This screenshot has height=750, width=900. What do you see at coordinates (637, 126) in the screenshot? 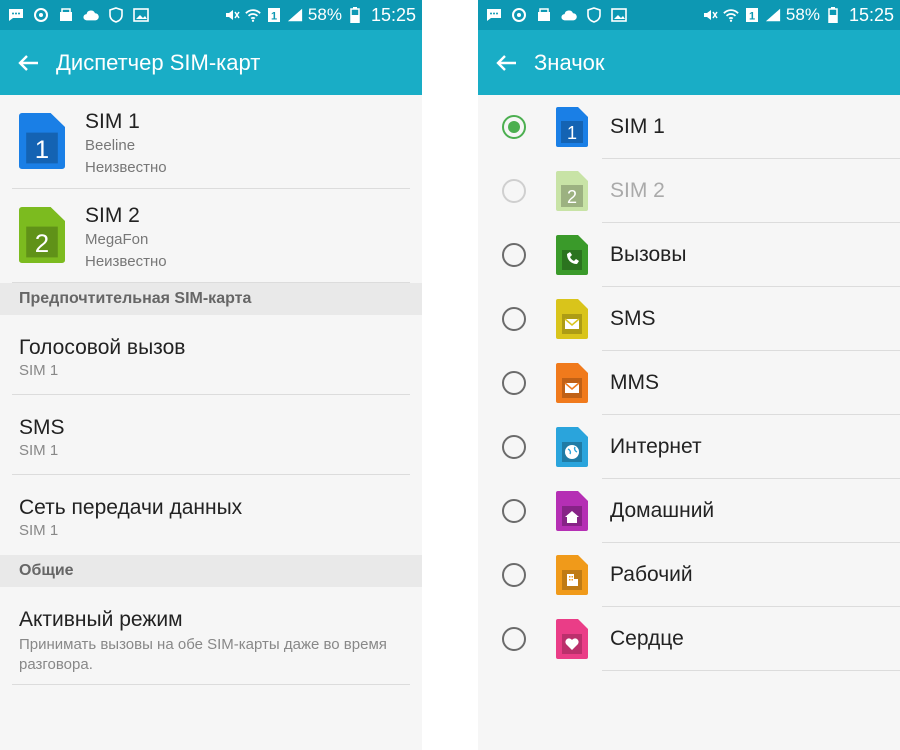
I see `option-label: SIM 1` at bounding box center [637, 126].